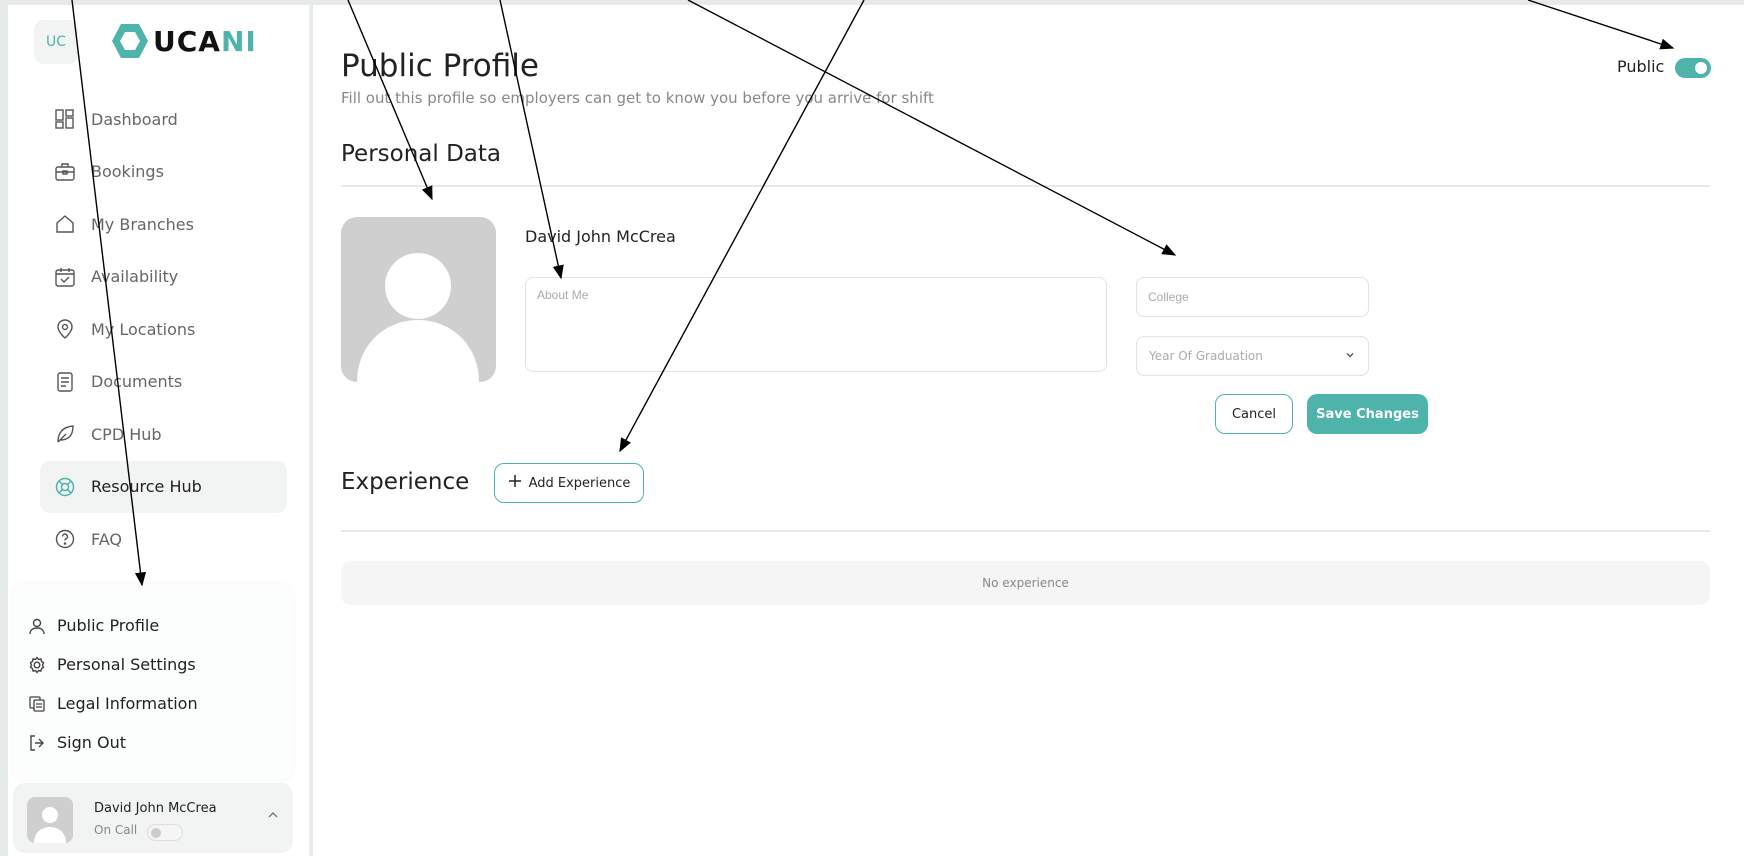  I want to click on sidebar-item-label: Dashboard, so click(134, 119).